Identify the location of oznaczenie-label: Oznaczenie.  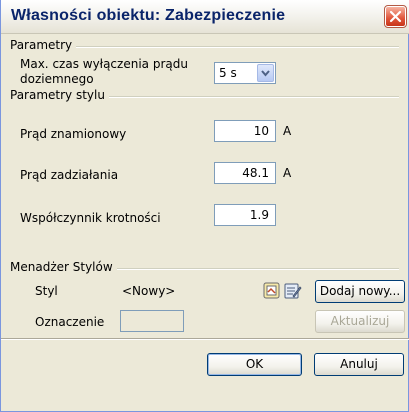
(70, 322).